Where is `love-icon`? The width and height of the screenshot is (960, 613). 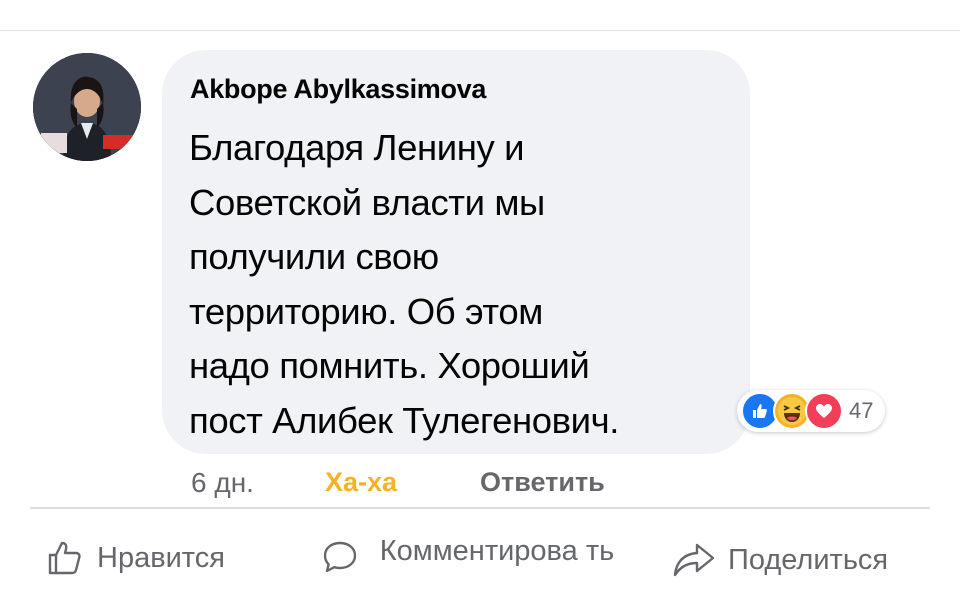 love-icon is located at coordinates (824, 411).